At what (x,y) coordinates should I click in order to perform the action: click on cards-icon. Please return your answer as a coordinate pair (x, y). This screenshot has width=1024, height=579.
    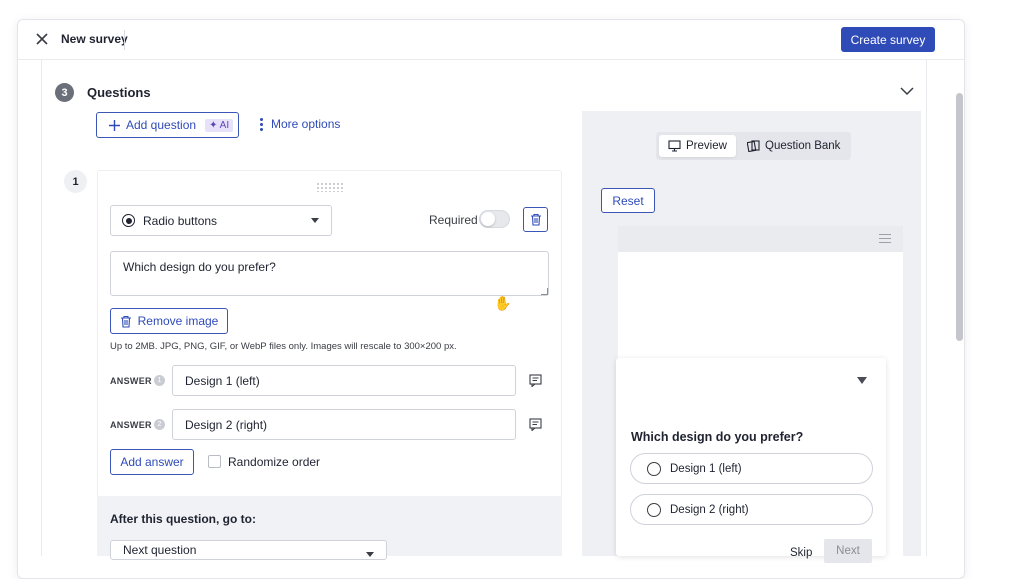
    Looking at the image, I should click on (753, 146).